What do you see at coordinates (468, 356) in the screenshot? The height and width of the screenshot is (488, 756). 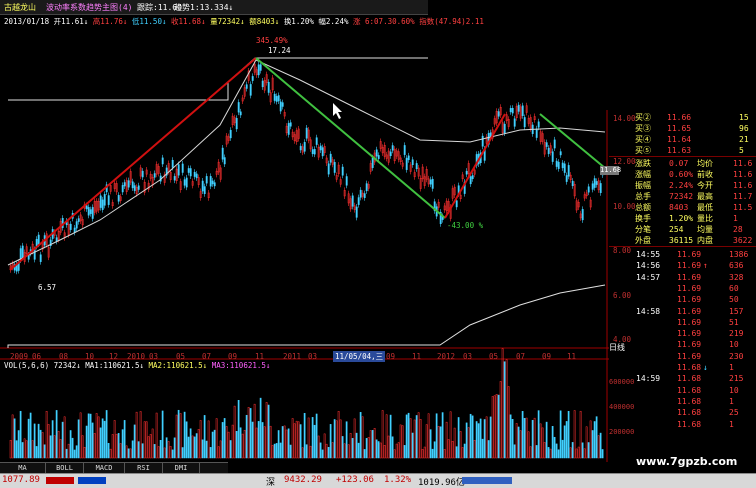 I see `time-tick: 03` at bounding box center [468, 356].